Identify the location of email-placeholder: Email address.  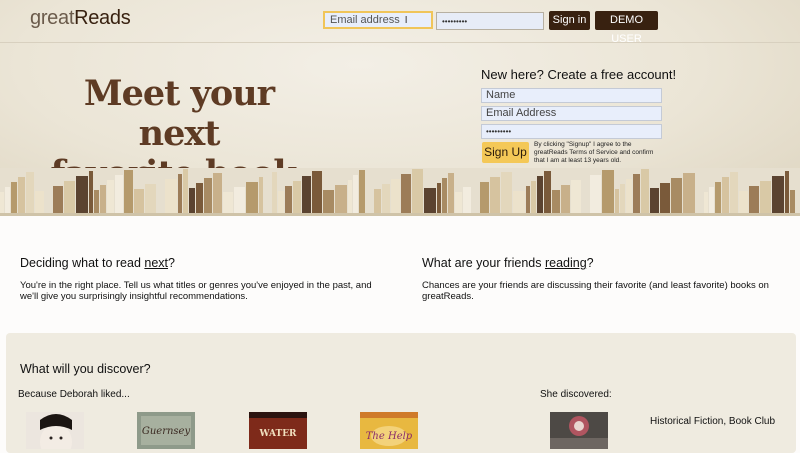
(365, 20).